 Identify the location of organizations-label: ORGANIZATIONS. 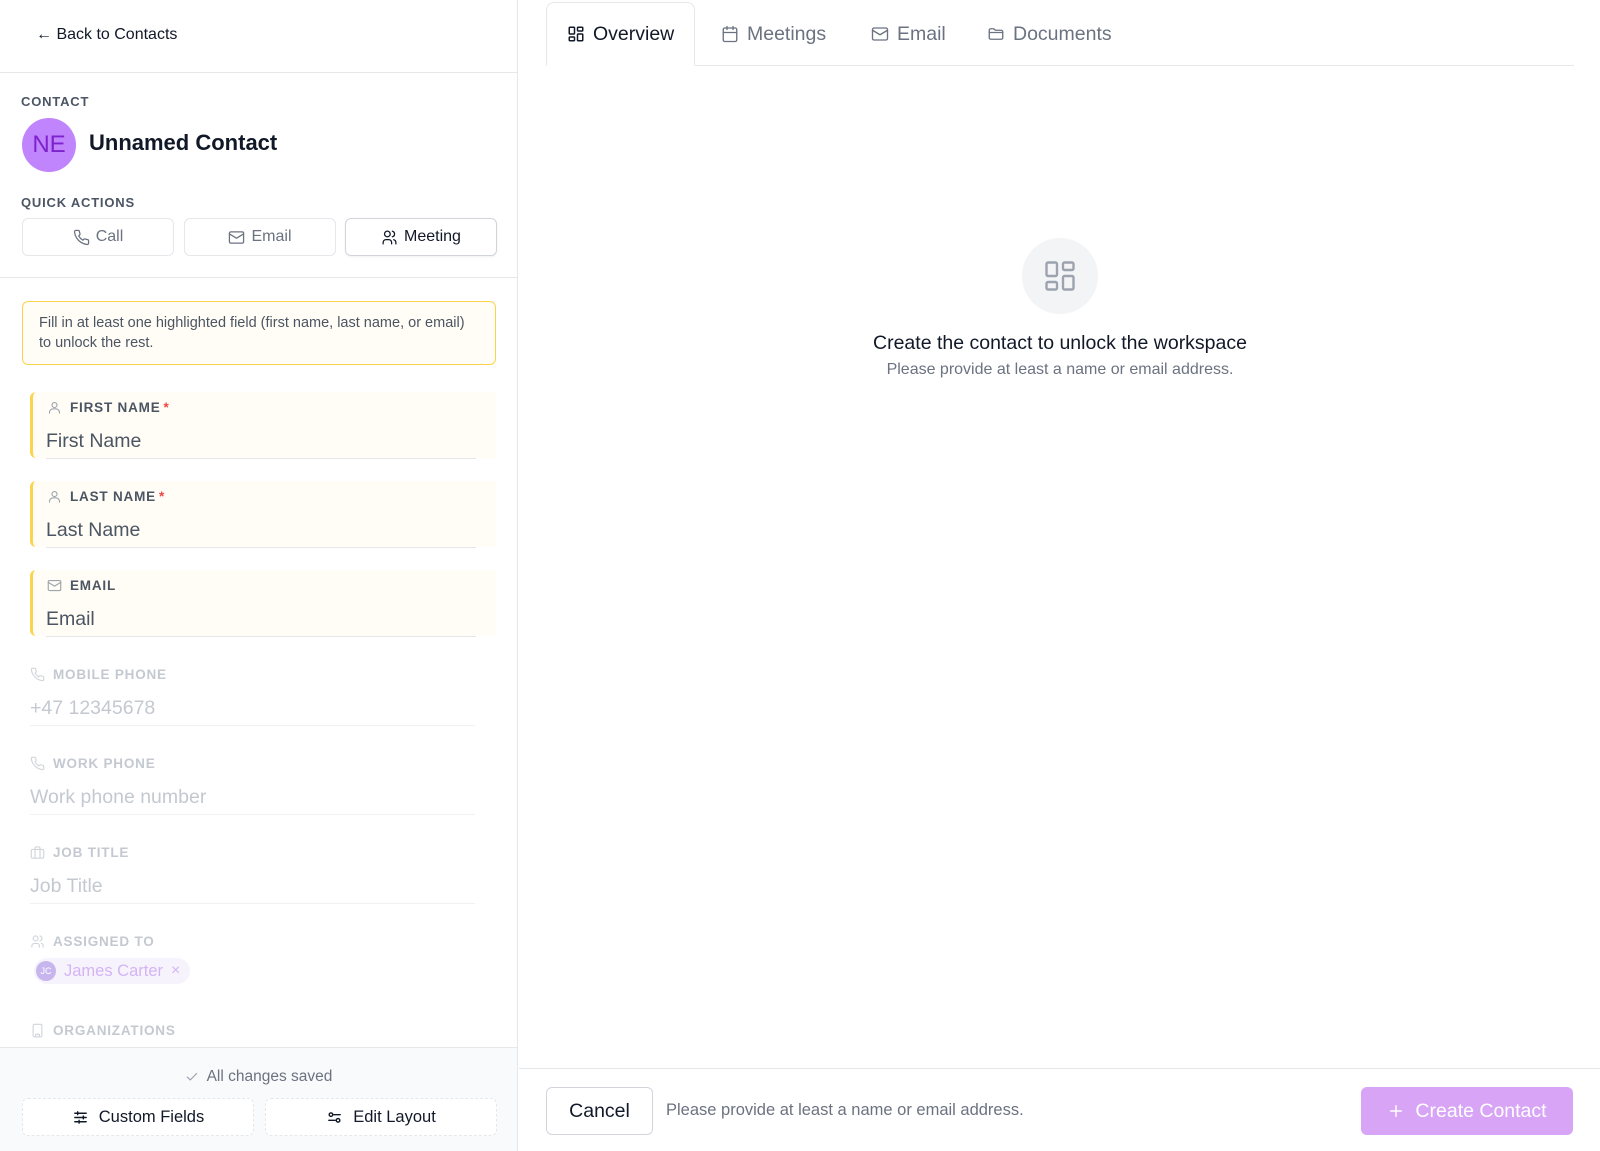
(114, 1030).